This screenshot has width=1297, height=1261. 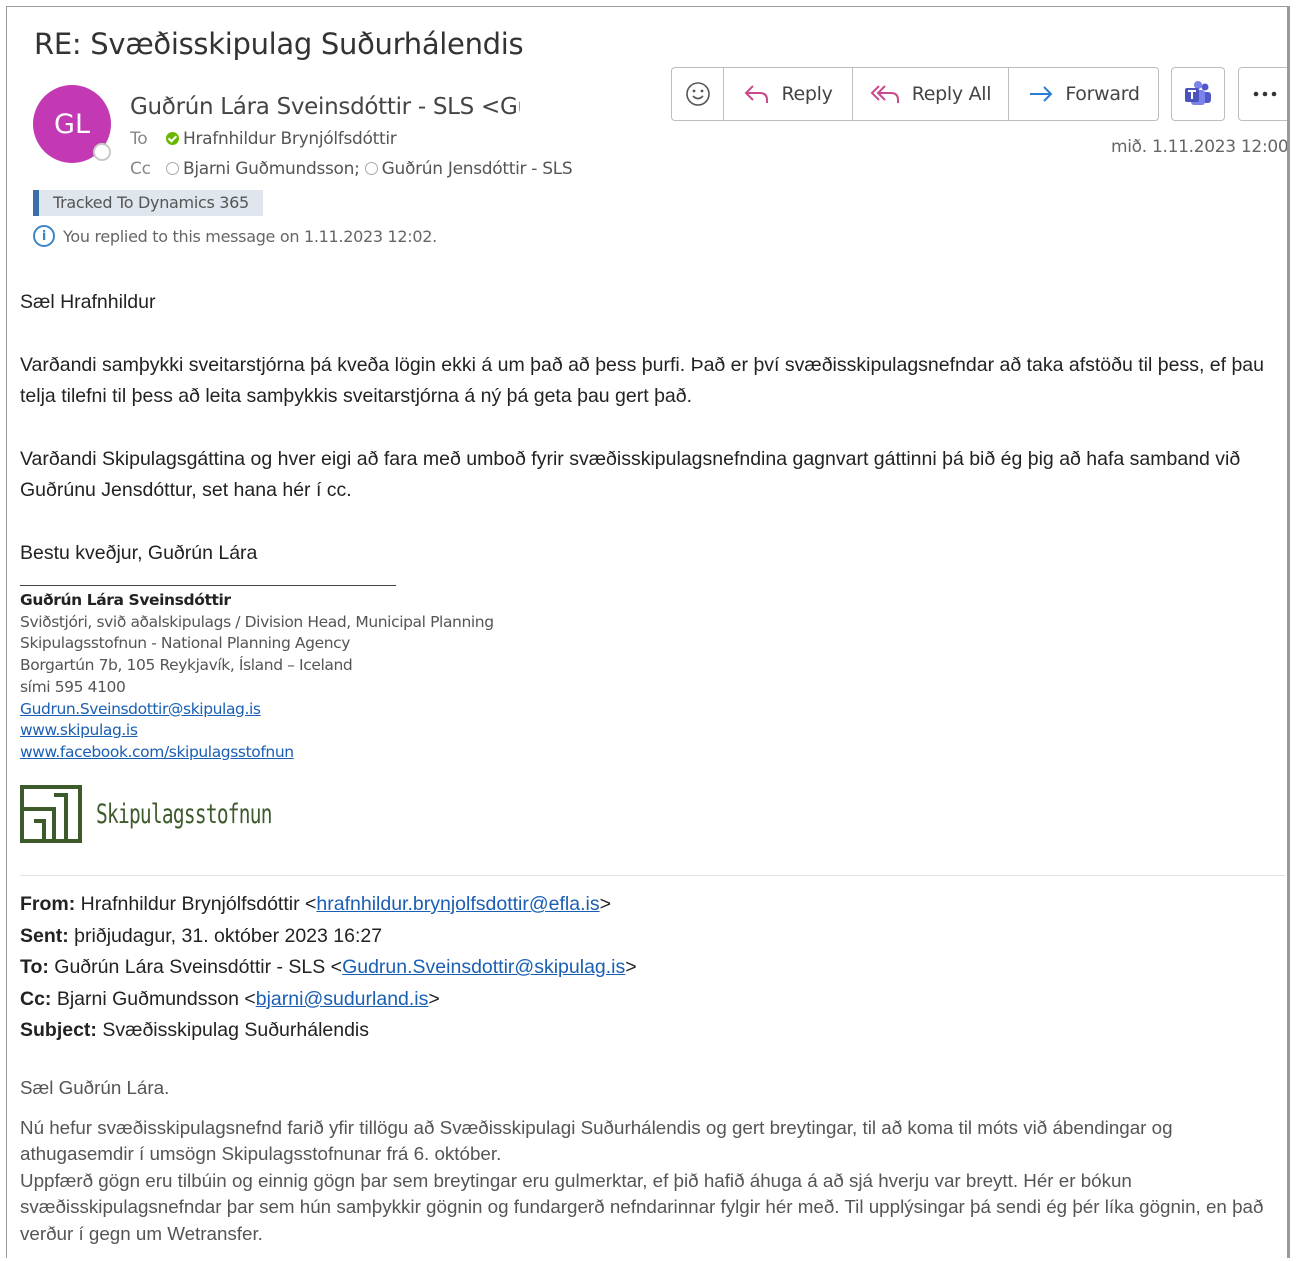 What do you see at coordinates (73, 686) in the screenshot?
I see `signature-phone: sími 595 4100` at bounding box center [73, 686].